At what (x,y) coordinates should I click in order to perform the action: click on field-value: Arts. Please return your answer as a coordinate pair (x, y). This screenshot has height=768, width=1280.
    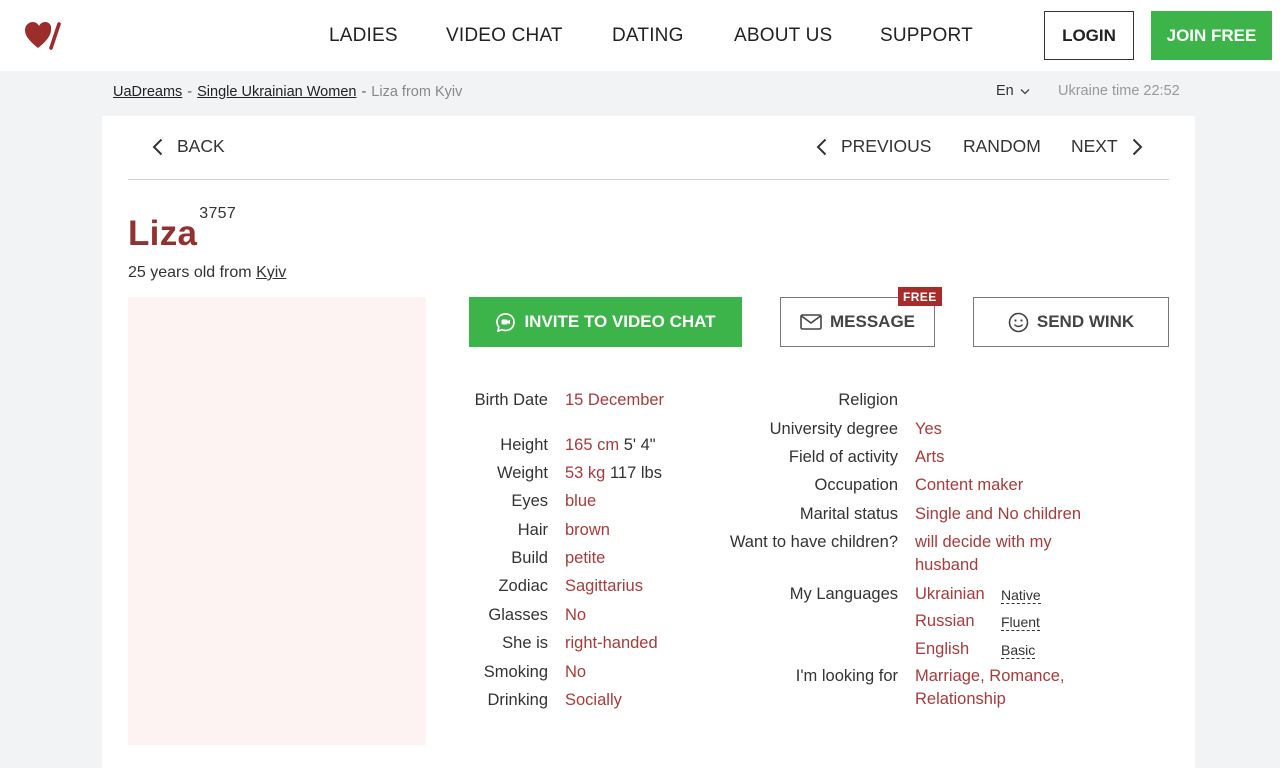
    Looking at the image, I should click on (930, 457).